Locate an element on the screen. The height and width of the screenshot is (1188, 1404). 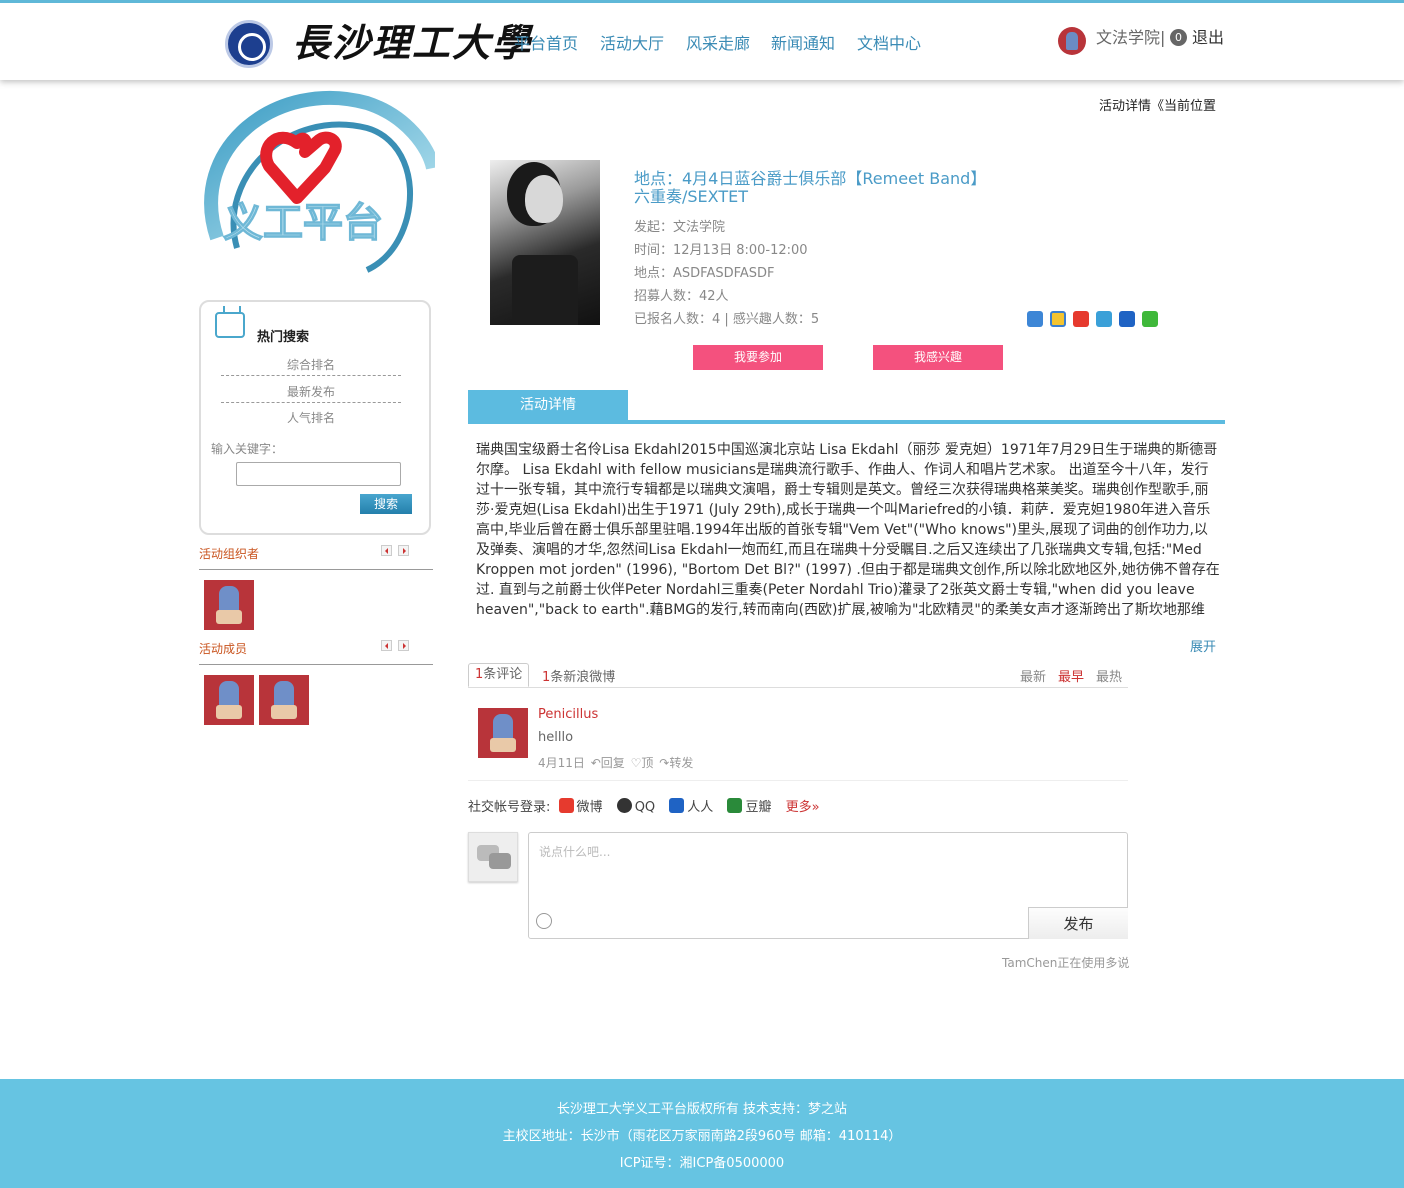
footer-address: 主校区地址：长沙市（雨花区万家丽南路2段960号 邮箱：410114） is located at coordinates (702, 1136).